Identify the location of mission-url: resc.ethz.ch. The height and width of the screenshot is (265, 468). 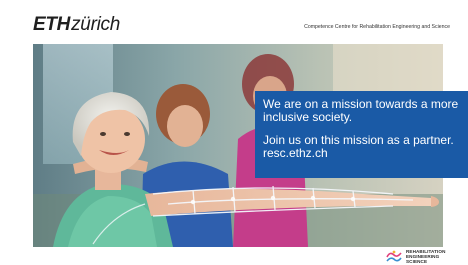
(361, 153).